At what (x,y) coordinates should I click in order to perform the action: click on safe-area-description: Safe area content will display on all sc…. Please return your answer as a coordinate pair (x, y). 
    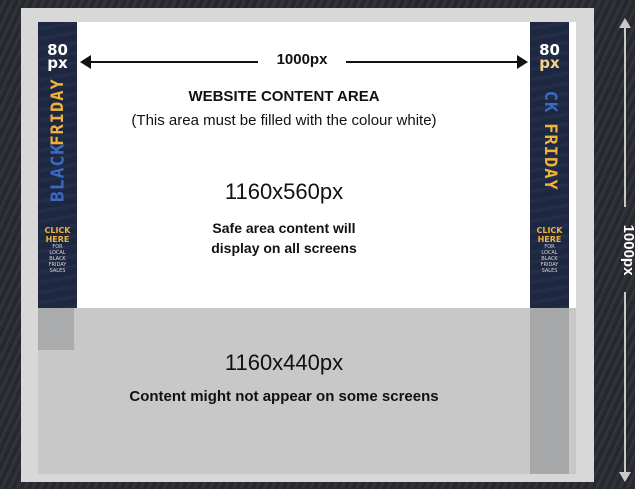
    Looking at the image, I should click on (284, 238).